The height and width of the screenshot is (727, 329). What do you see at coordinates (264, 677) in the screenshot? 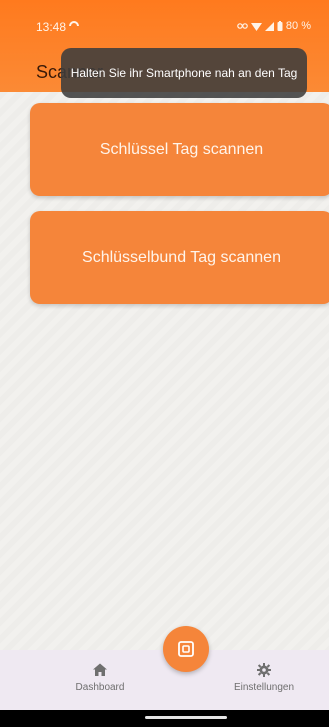
I see `nav-item-settings: Einstellungen` at bounding box center [264, 677].